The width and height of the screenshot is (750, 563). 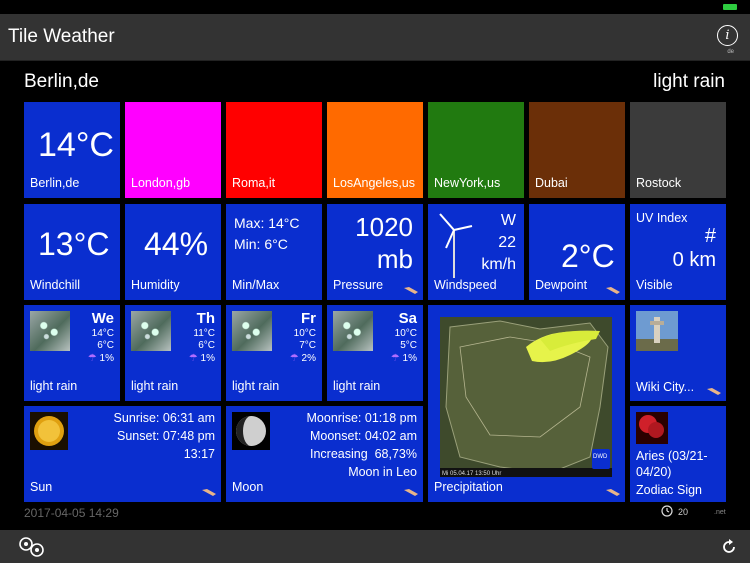 I want to click on forecast-high: 11°C, so click(x=204, y=333).